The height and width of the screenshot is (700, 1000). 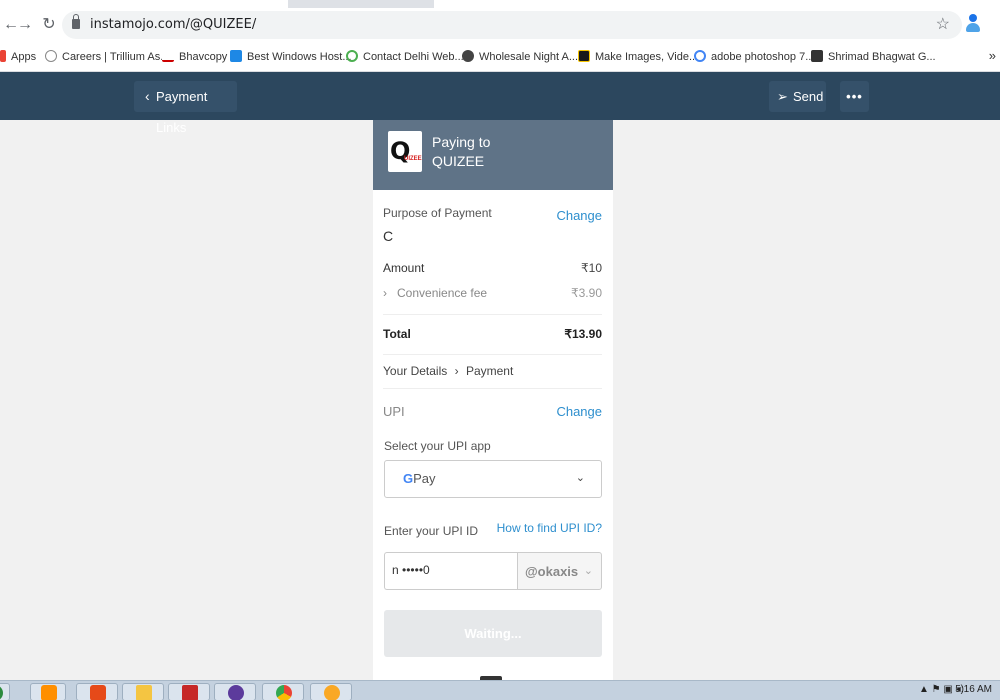 What do you see at coordinates (235, 691) in the screenshot?
I see `taskbar-visual-studio` at bounding box center [235, 691].